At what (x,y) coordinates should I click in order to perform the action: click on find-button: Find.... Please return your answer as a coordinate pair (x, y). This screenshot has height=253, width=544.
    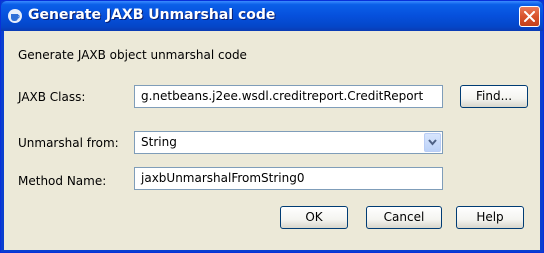
    Looking at the image, I should click on (494, 96).